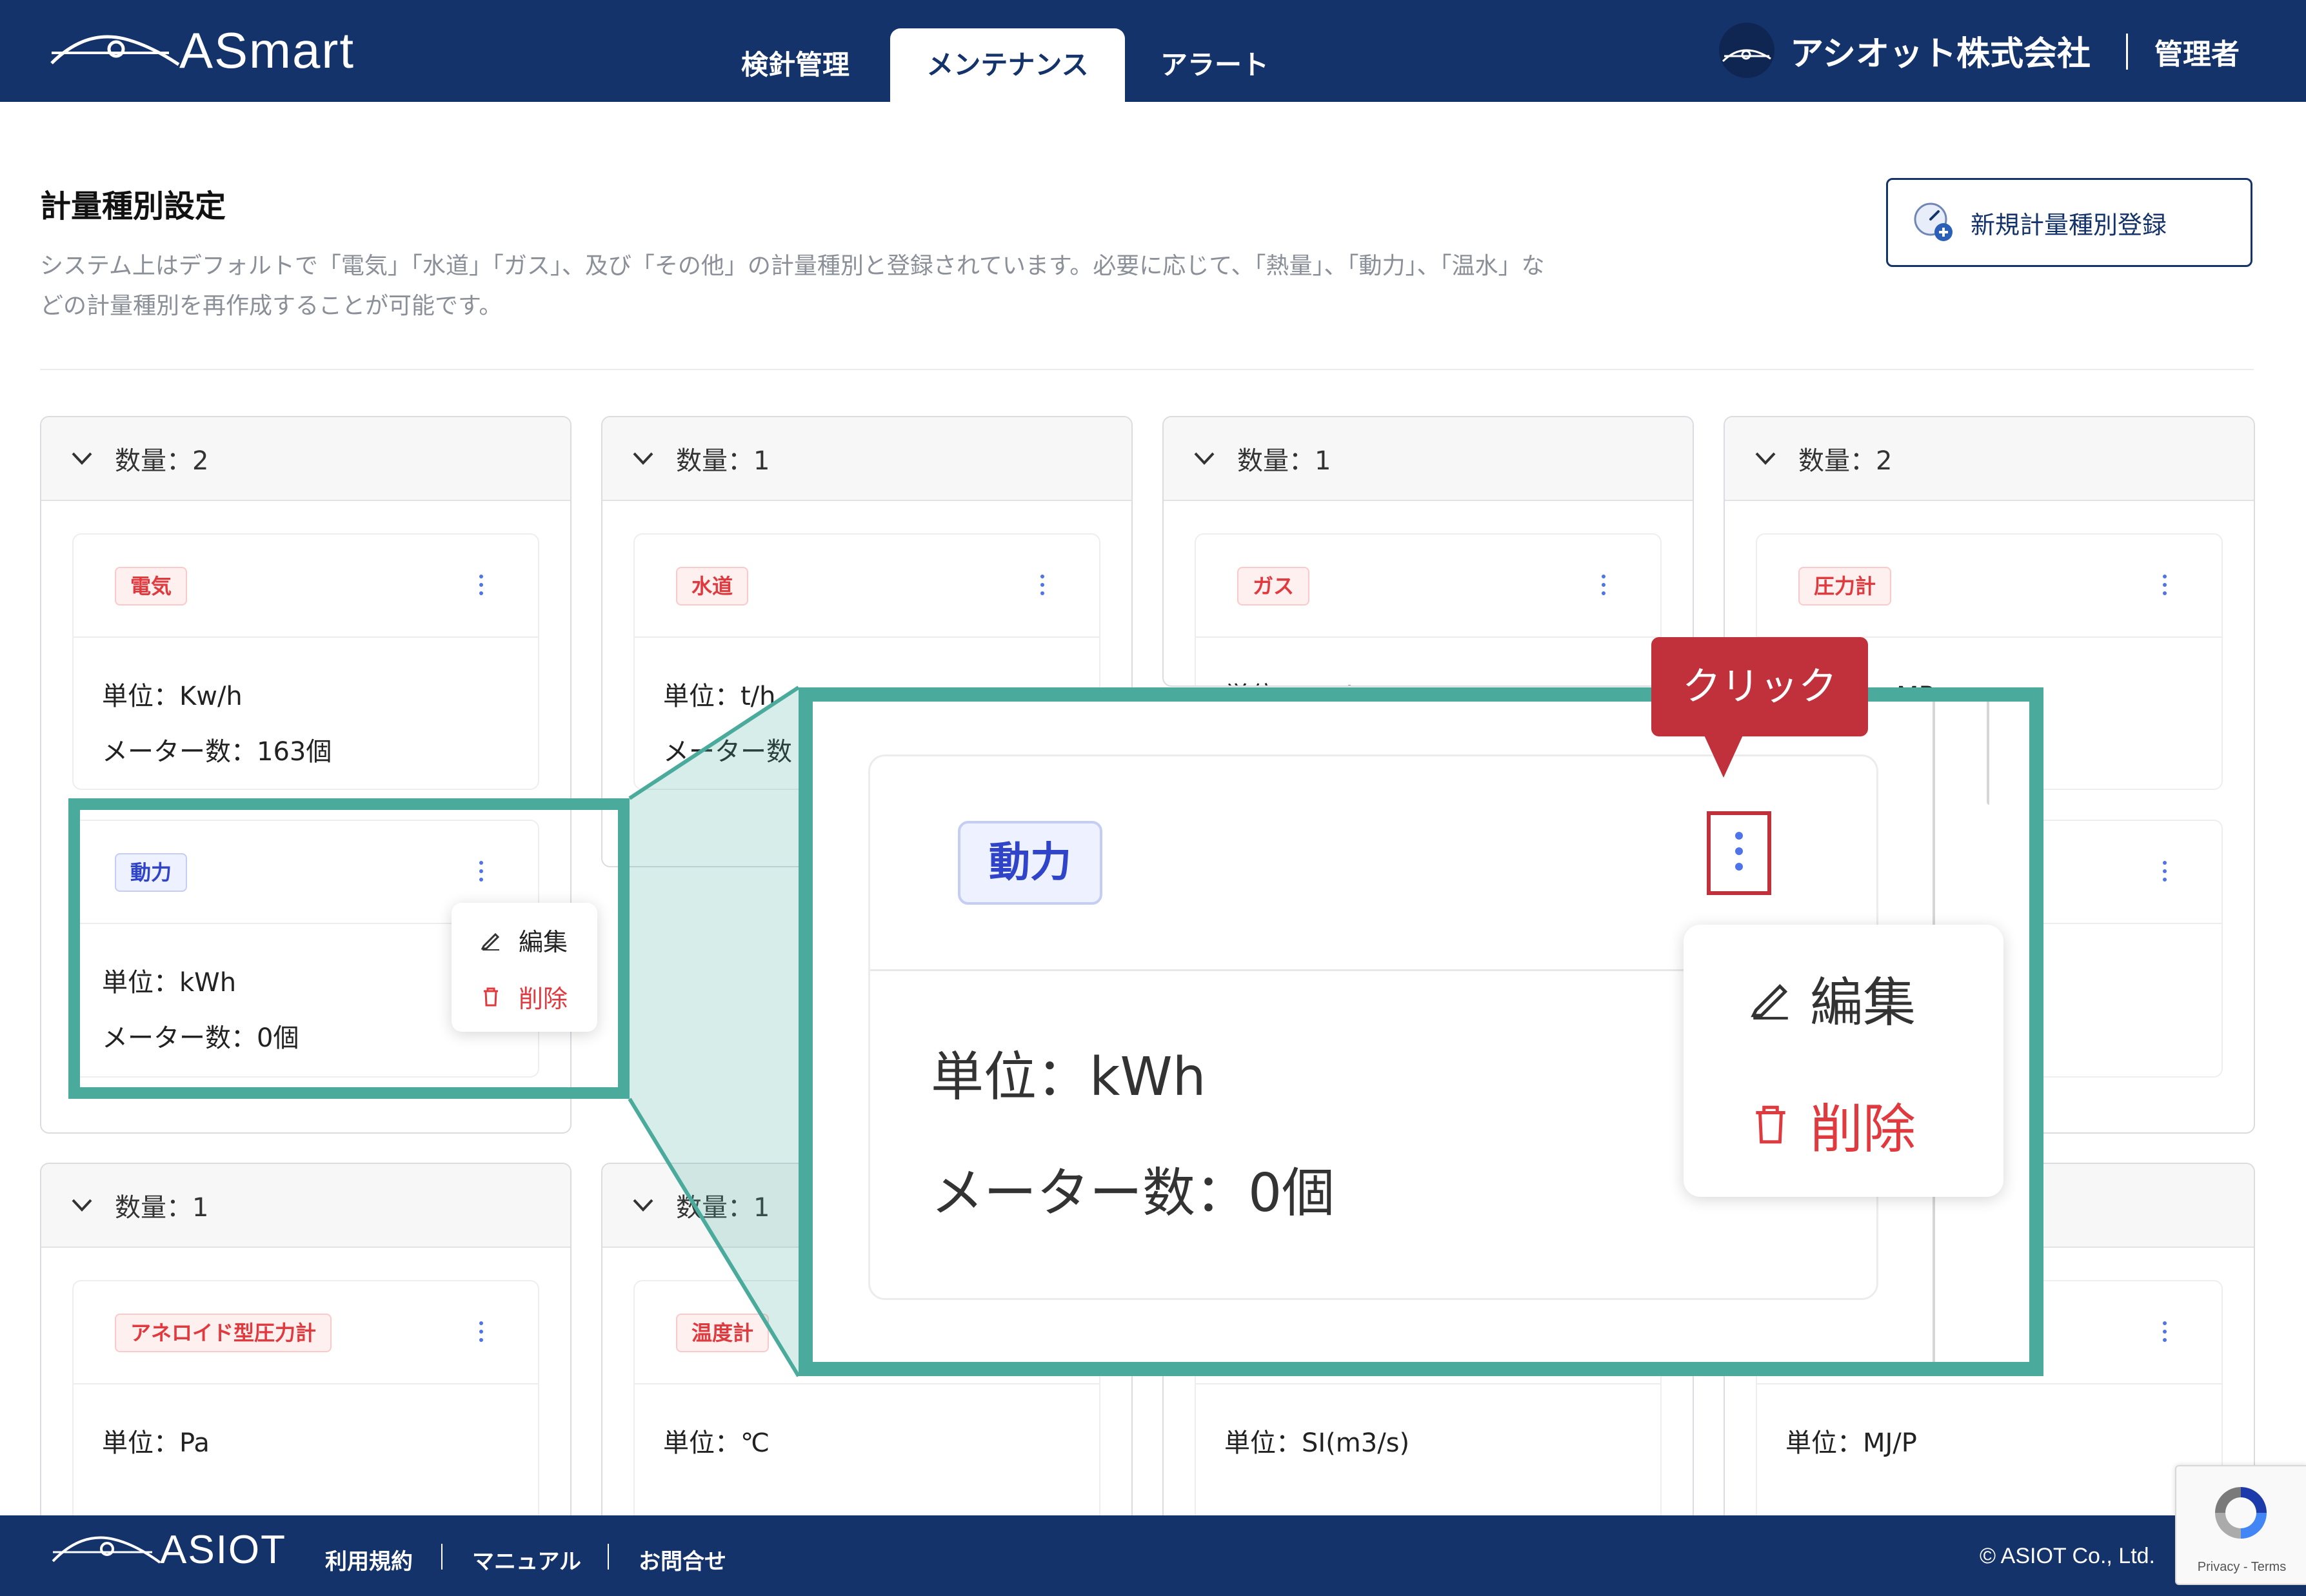  I want to click on zoomed-menu-delete: 削除, so click(1832, 1124).